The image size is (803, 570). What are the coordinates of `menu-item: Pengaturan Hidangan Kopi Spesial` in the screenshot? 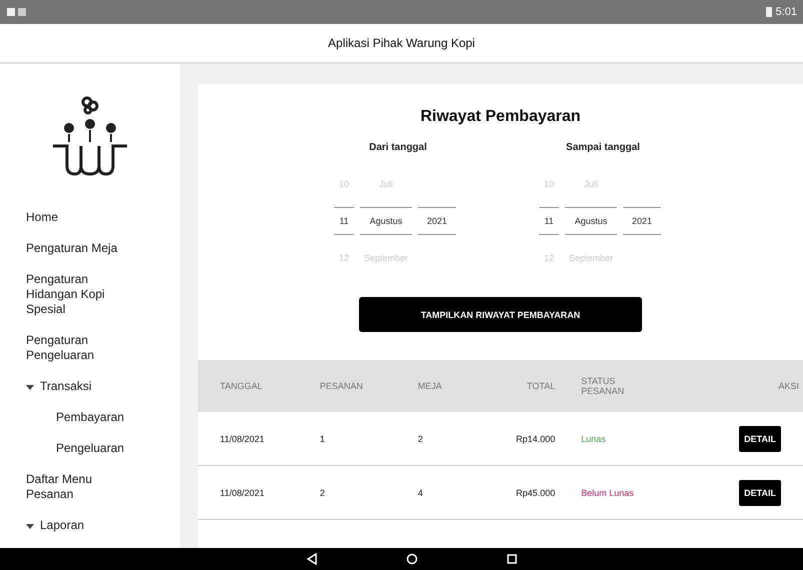 It's located at (81, 294).